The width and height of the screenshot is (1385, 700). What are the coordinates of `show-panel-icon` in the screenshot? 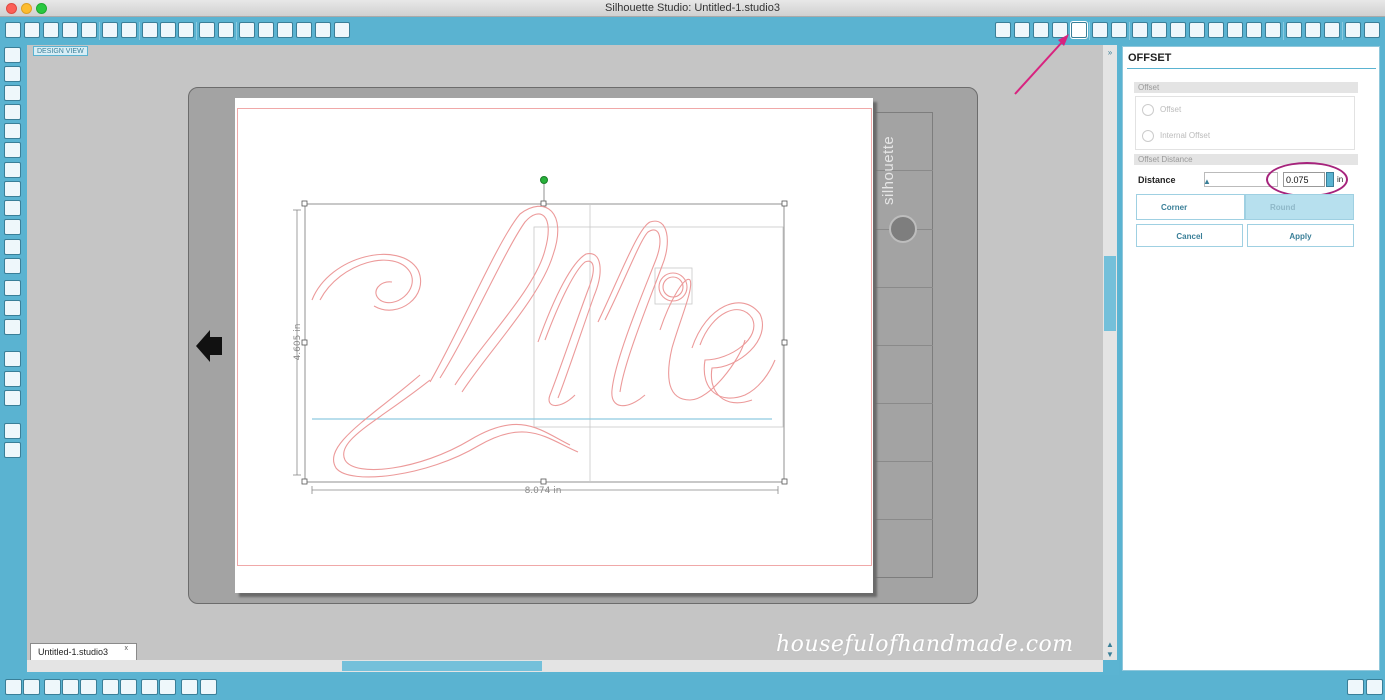 It's located at (12, 431).